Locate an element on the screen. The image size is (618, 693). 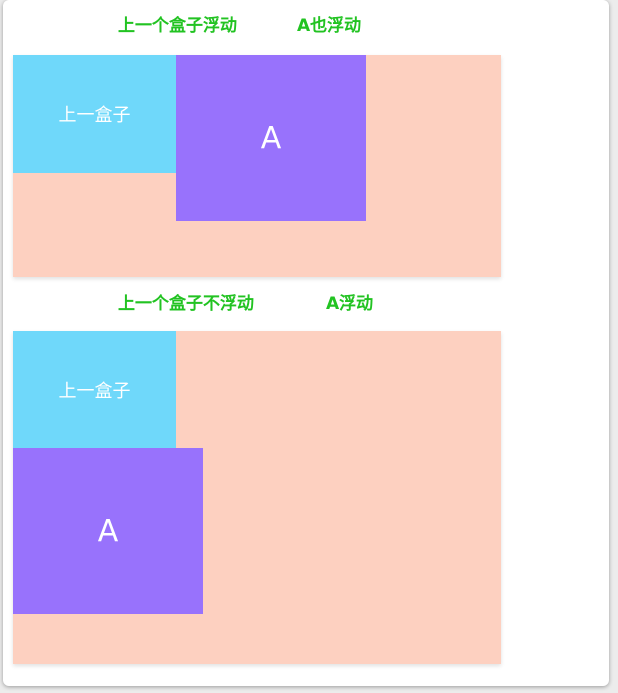
example2-caption-left: 上一个盒子不浮动 is located at coordinates (186, 304).